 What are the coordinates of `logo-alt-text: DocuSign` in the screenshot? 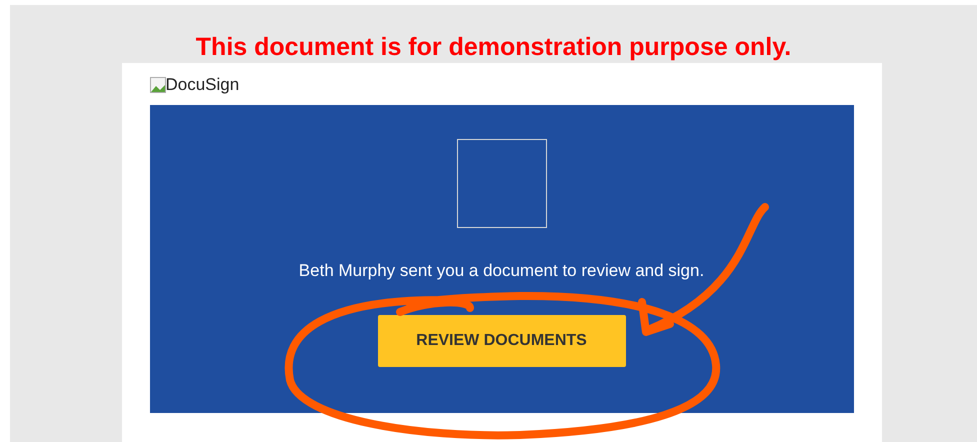 It's located at (203, 85).